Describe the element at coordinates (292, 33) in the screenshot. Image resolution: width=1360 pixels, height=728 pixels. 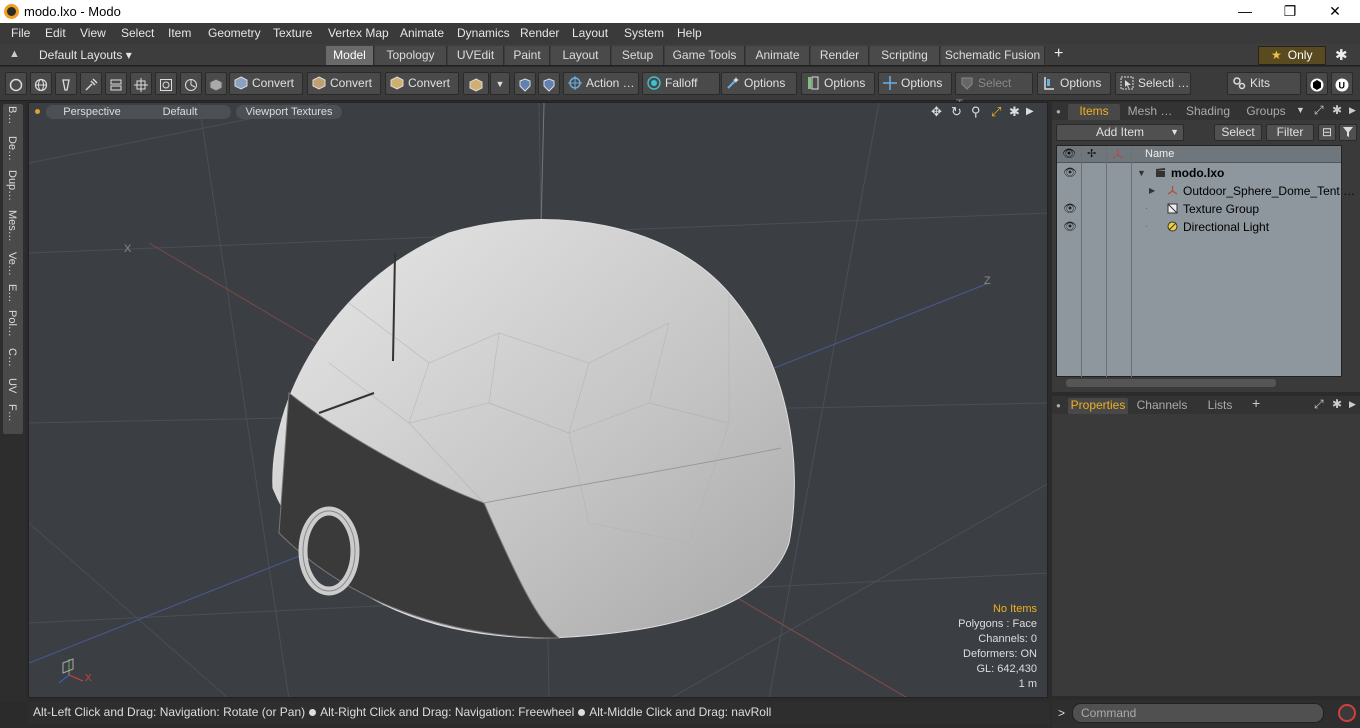
I see `menu-texture: Texture` at that location.